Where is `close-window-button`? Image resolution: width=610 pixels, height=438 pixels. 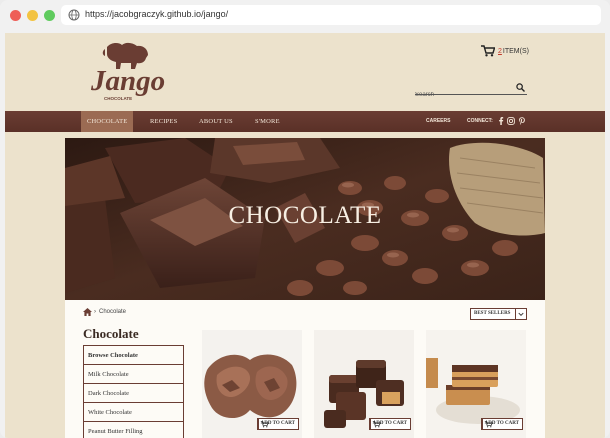 close-window-button is located at coordinates (15, 15).